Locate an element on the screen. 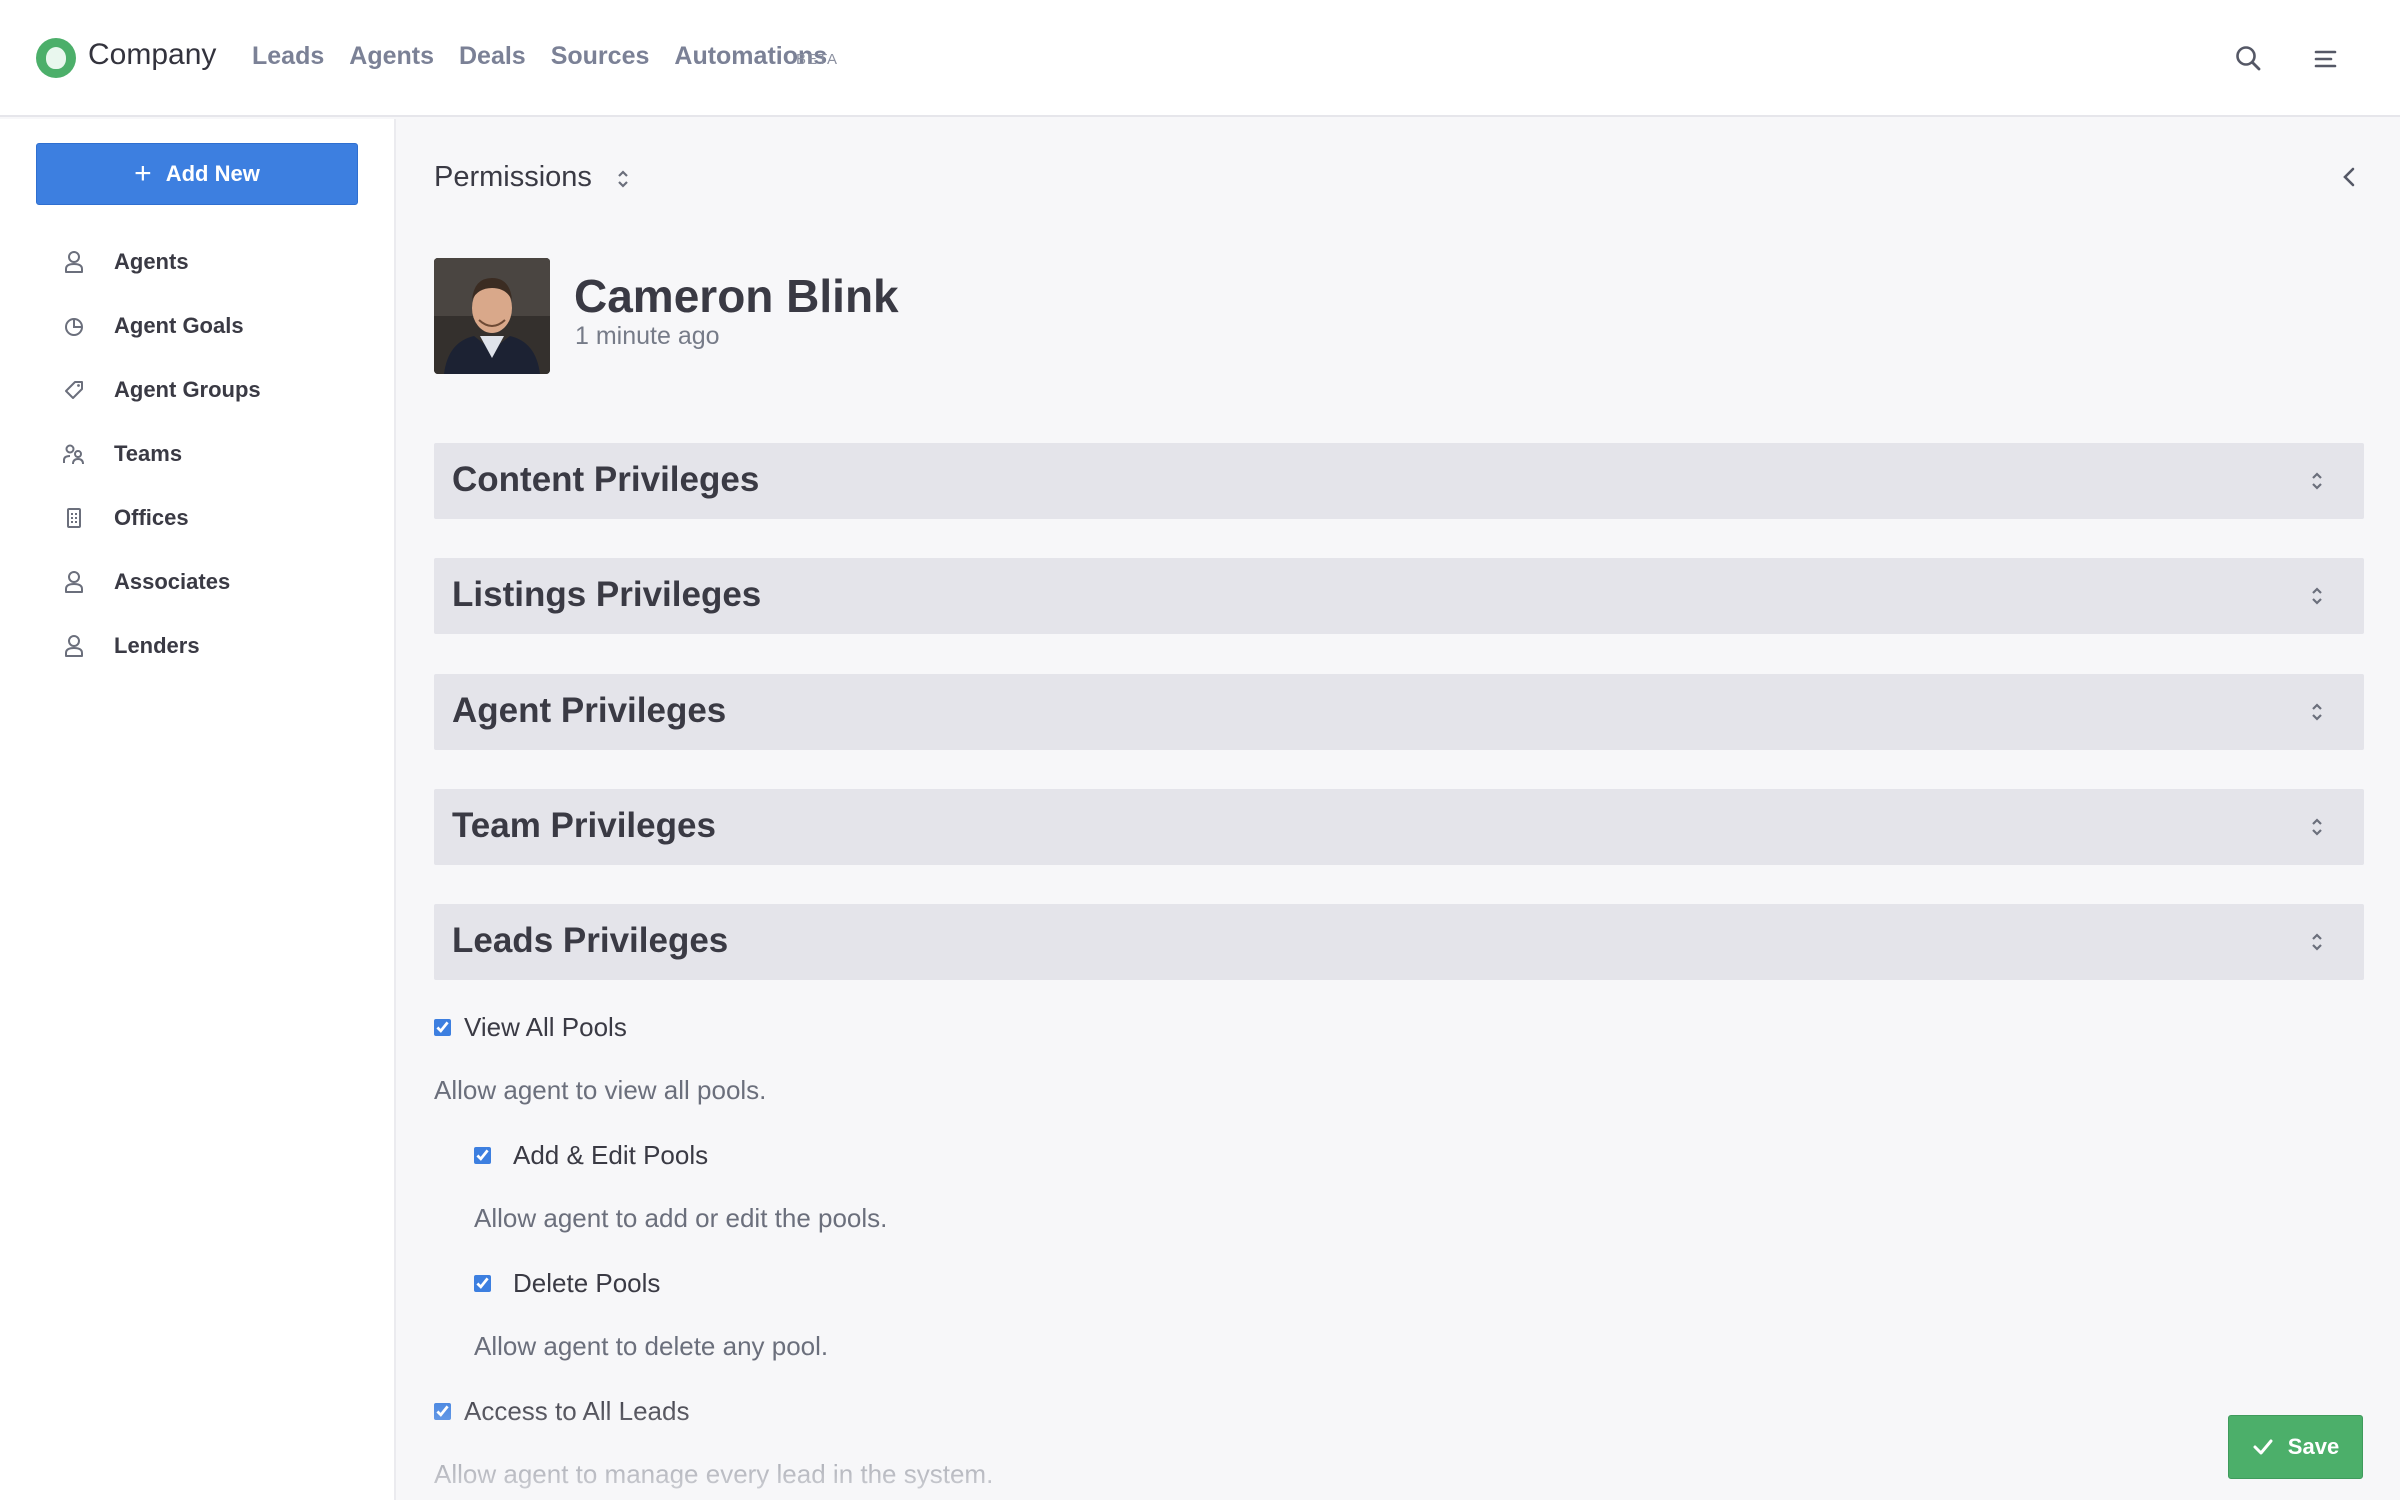 The height and width of the screenshot is (1500, 2400). permission-view-all-pools: View All Pools is located at coordinates (530, 1027).